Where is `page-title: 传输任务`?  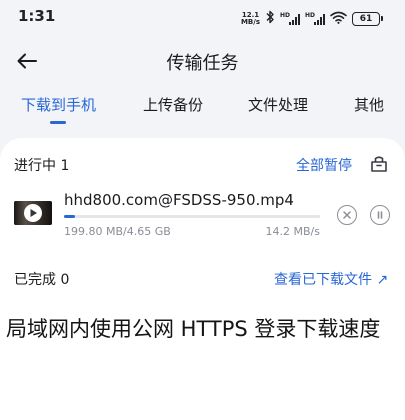 page-title: 传输任务 is located at coordinates (202, 63).